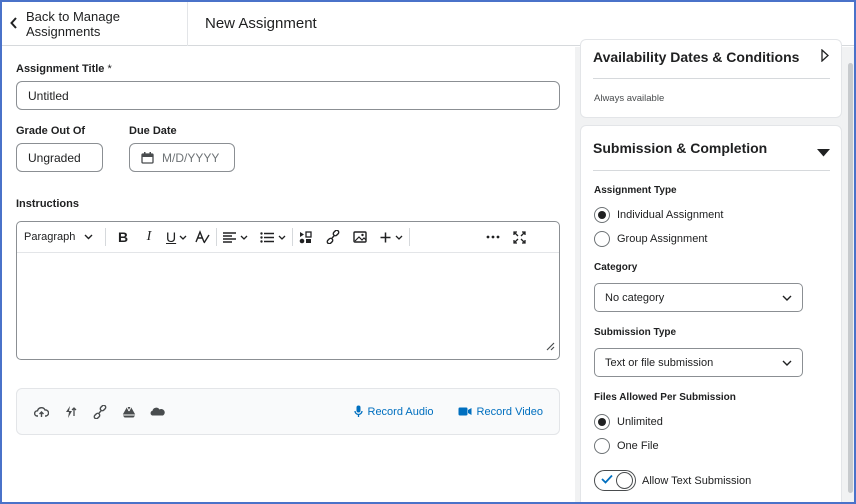  I want to click on insert-element-icon, so click(306, 237).